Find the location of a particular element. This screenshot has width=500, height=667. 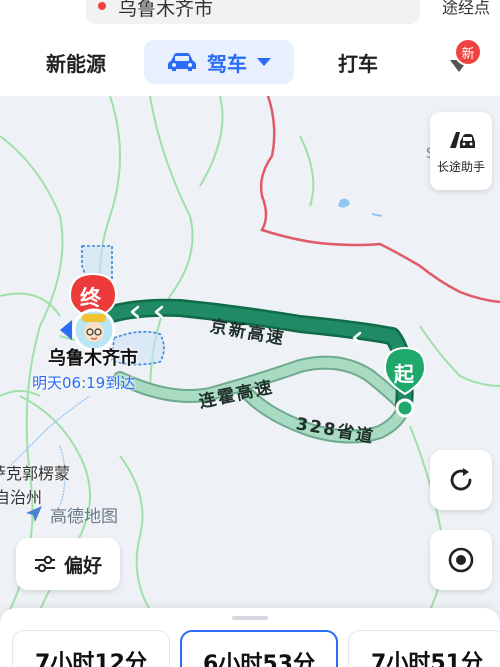

tab-drive: 驾车 is located at coordinates (219, 62).